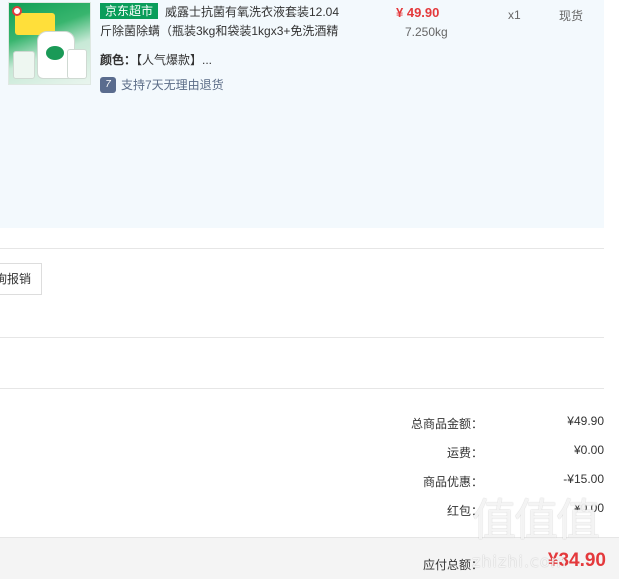 Image resolution: width=619 pixels, height=579 pixels. What do you see at coordinates (588, 508) in the screenshot?
I see `summary-value-red-packet: ¥0.00` at bounding box center [588, 508].